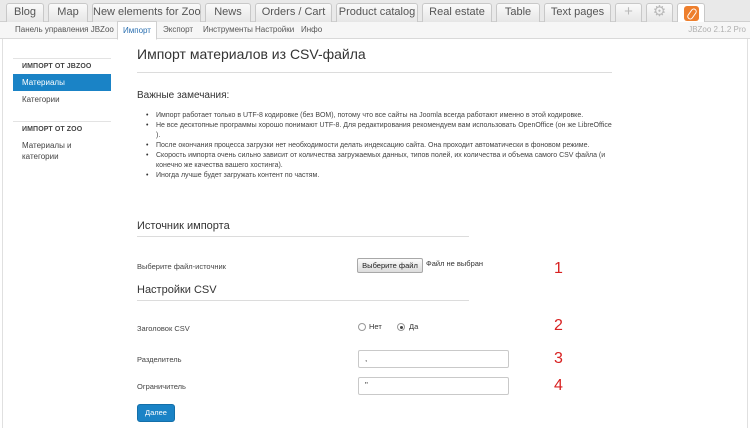  Describe the element at coordinates (62, 99) in the screenshot. I see `sidebar-item-jbzoo-categories: Категории` at that location.